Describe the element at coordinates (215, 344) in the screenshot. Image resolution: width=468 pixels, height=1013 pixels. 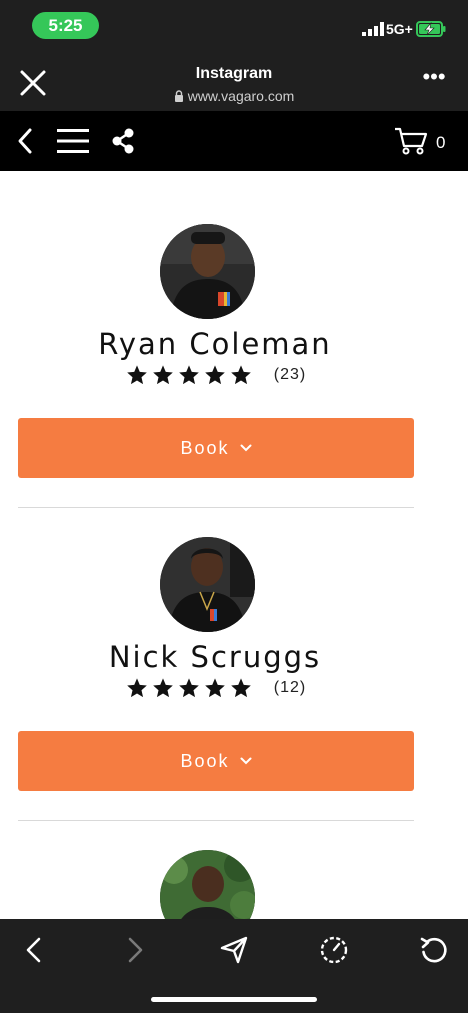
I see `staff-name: Ryan Coleman` at that location.